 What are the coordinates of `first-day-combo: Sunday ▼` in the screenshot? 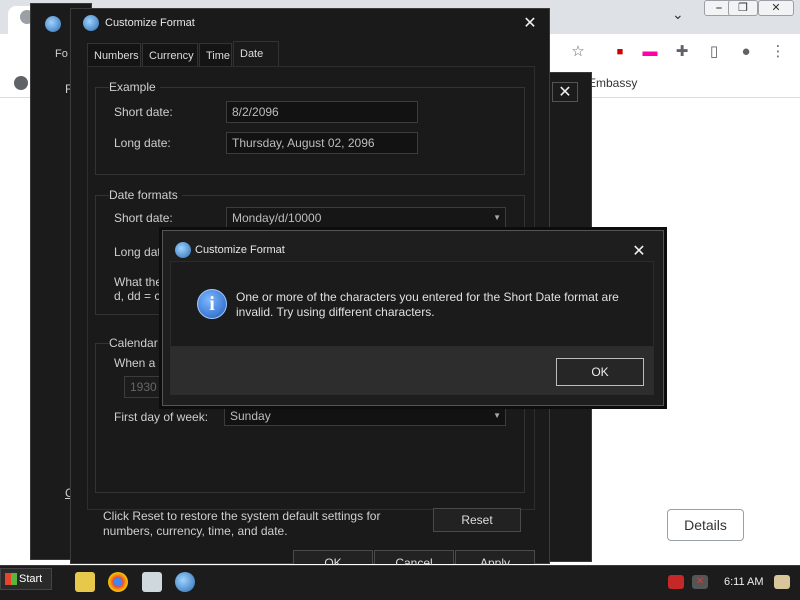 It's located at (365, 416).